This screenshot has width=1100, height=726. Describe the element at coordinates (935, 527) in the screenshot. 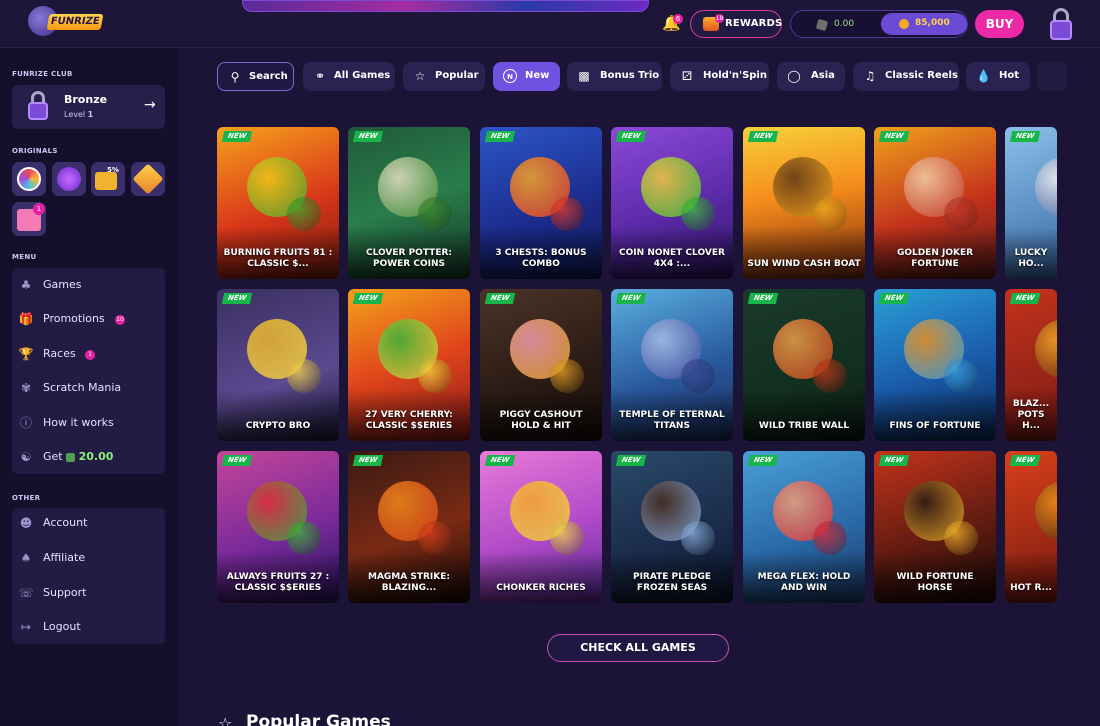

I see `game-tile: NEW WILD FORTUNE HORSE` at that location.